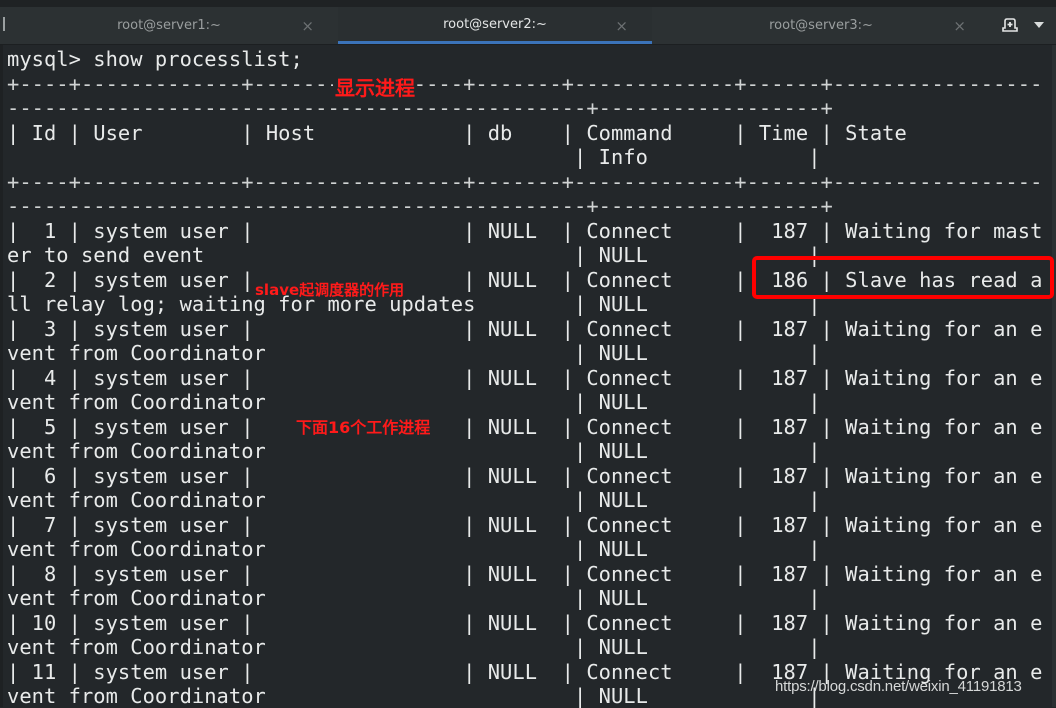 This screenshot has height=708, width=1056. I want to click on tab-title: root@server1:~, so click(169, 25).